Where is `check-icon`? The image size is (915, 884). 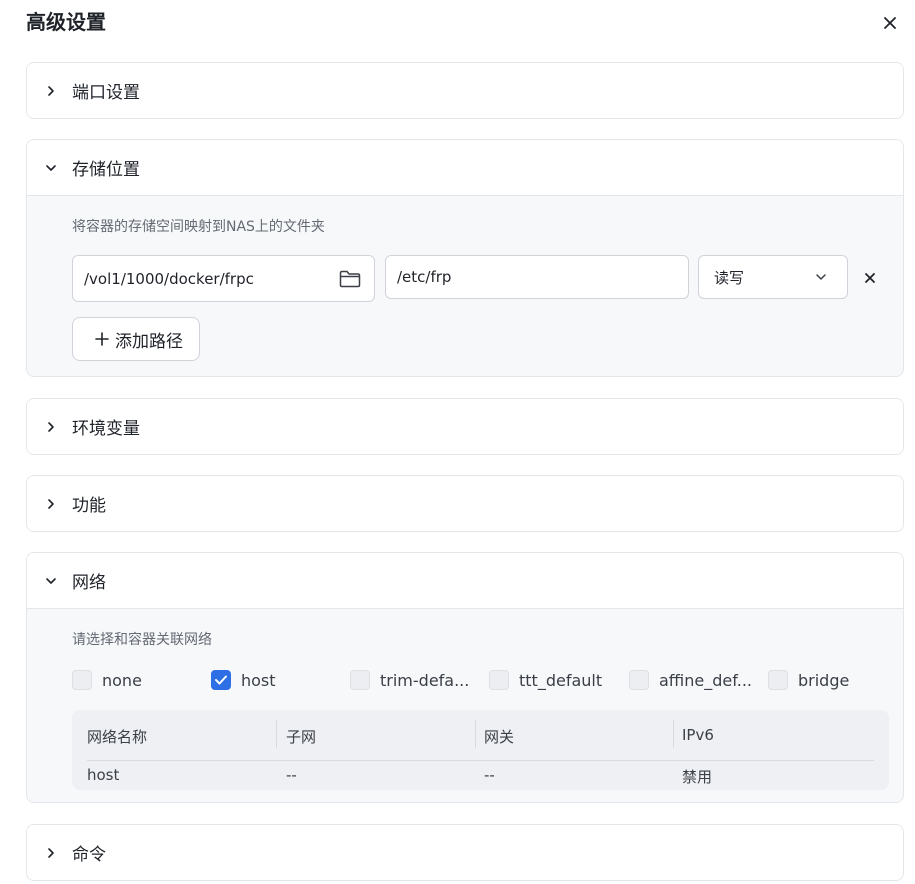 check-icon is located at coordinates (221, 680).